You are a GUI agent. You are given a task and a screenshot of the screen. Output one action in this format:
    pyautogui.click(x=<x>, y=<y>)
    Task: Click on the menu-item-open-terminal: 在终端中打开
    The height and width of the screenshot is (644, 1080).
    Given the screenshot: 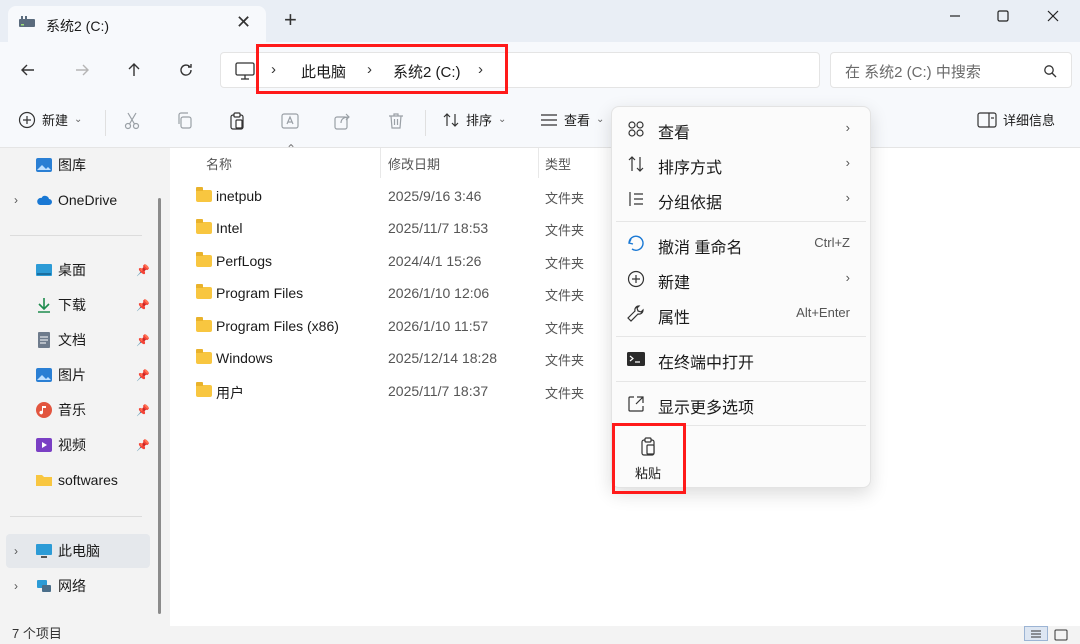 What is the action you would take?
    pyautogui.click(x=741, y=358)
    